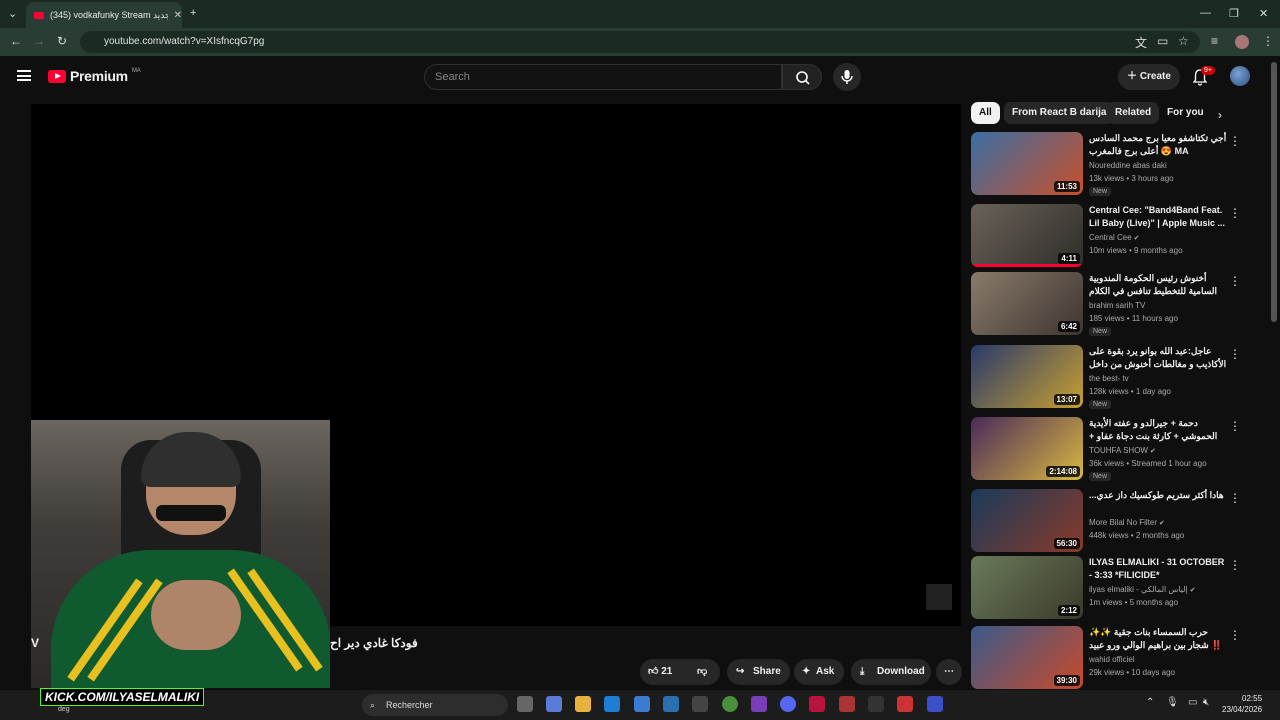 Image resolution: width=1280 pixels, height=720 pixels. Describe the element at coordinates (1162, 41) in the screenshot. I see `cast-icon: ▭` at that location.